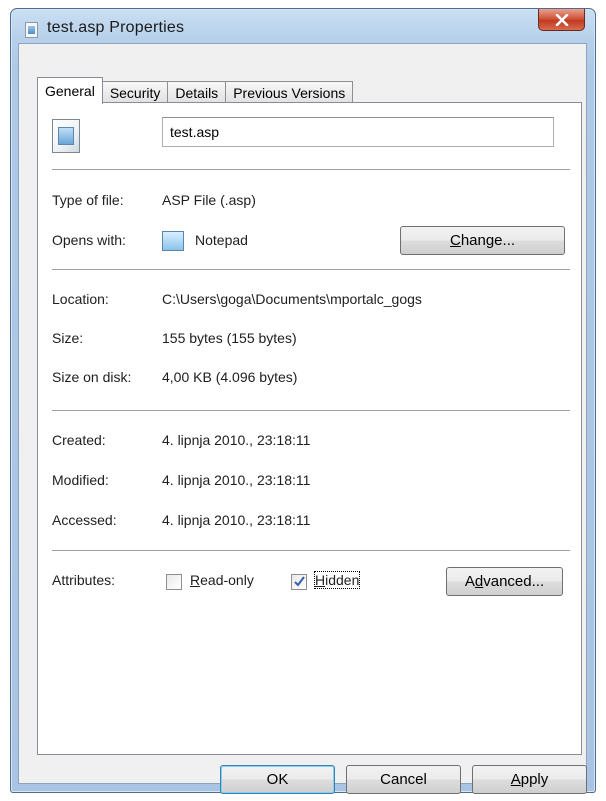 The height and width of the screenshot is (801, 606). Describe the element at coordinates (89, 240) in the screenshot. I see `opens-with-label: Opens with:` at that location.